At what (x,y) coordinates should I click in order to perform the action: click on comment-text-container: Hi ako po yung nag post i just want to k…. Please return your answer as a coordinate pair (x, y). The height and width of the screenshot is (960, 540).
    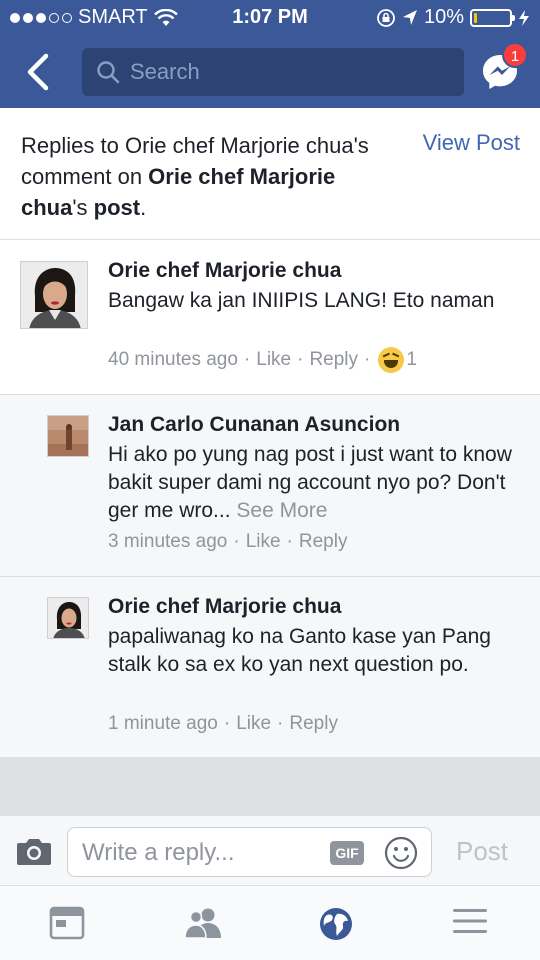
    Looking at the image, I should click on (315, 483).